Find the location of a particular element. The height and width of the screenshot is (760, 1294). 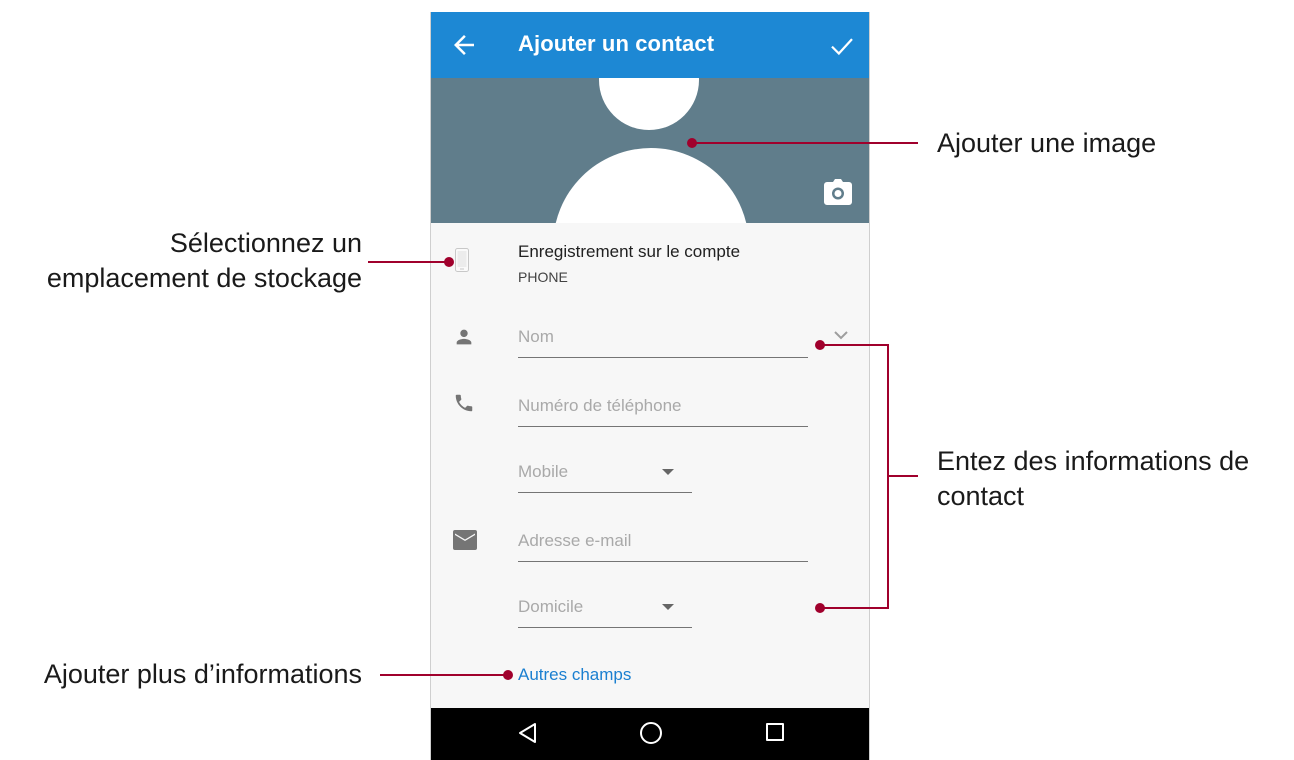

leader-dot-contact-top is located at coordinates (820, 345).